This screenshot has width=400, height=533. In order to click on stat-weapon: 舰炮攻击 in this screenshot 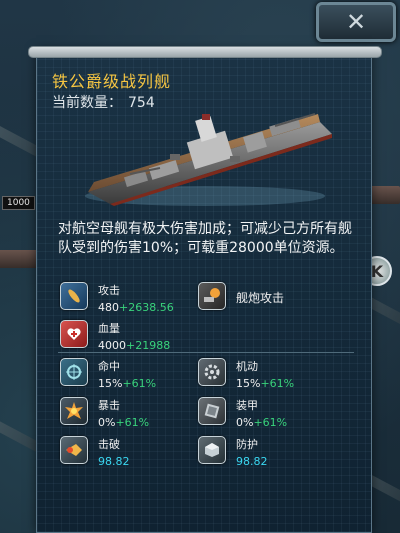, I will do `click(241, 296)`.